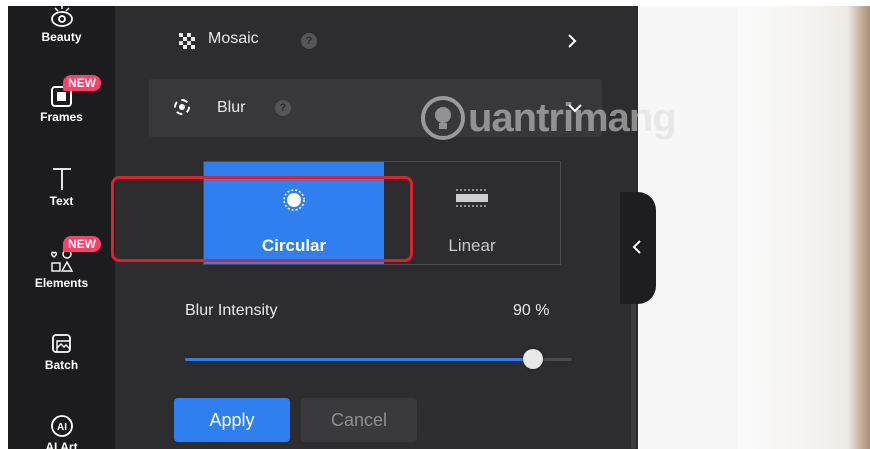 The width and height of the screenshot is (870, 449). I want to click on tool-elements-label: Elements, so click(61, 283).